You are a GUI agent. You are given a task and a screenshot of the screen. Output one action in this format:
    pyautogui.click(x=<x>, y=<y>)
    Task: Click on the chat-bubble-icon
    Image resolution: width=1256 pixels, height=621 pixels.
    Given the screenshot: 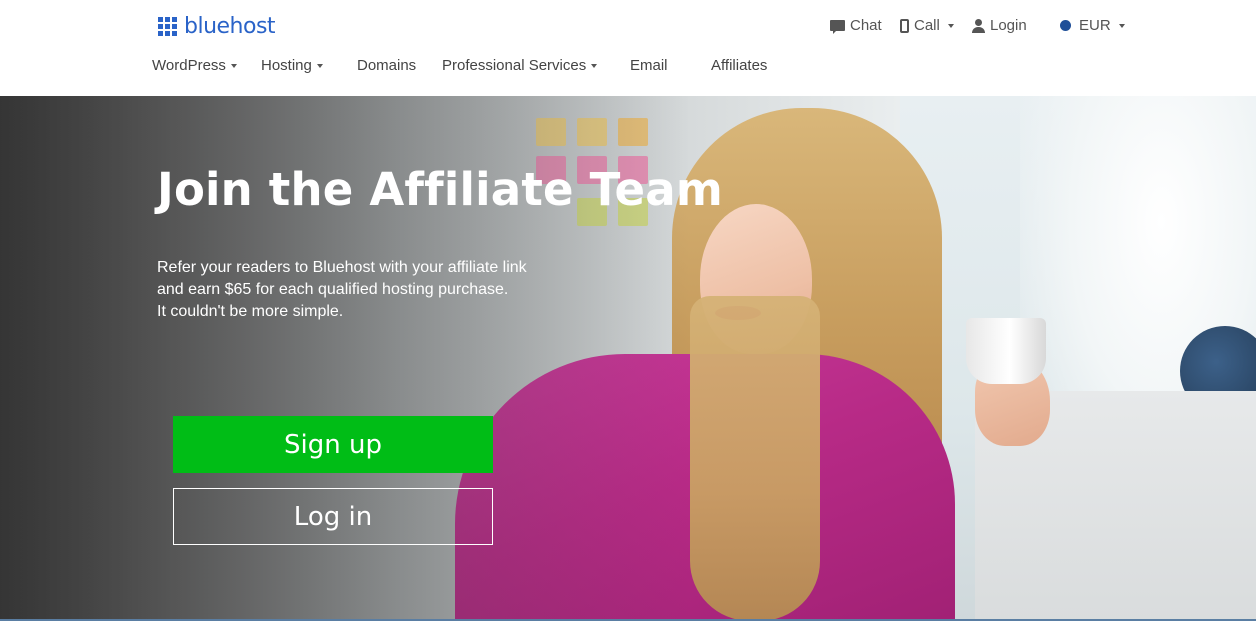 What is the action you would take?
    pyautogui.click(x=837, y=27)
    